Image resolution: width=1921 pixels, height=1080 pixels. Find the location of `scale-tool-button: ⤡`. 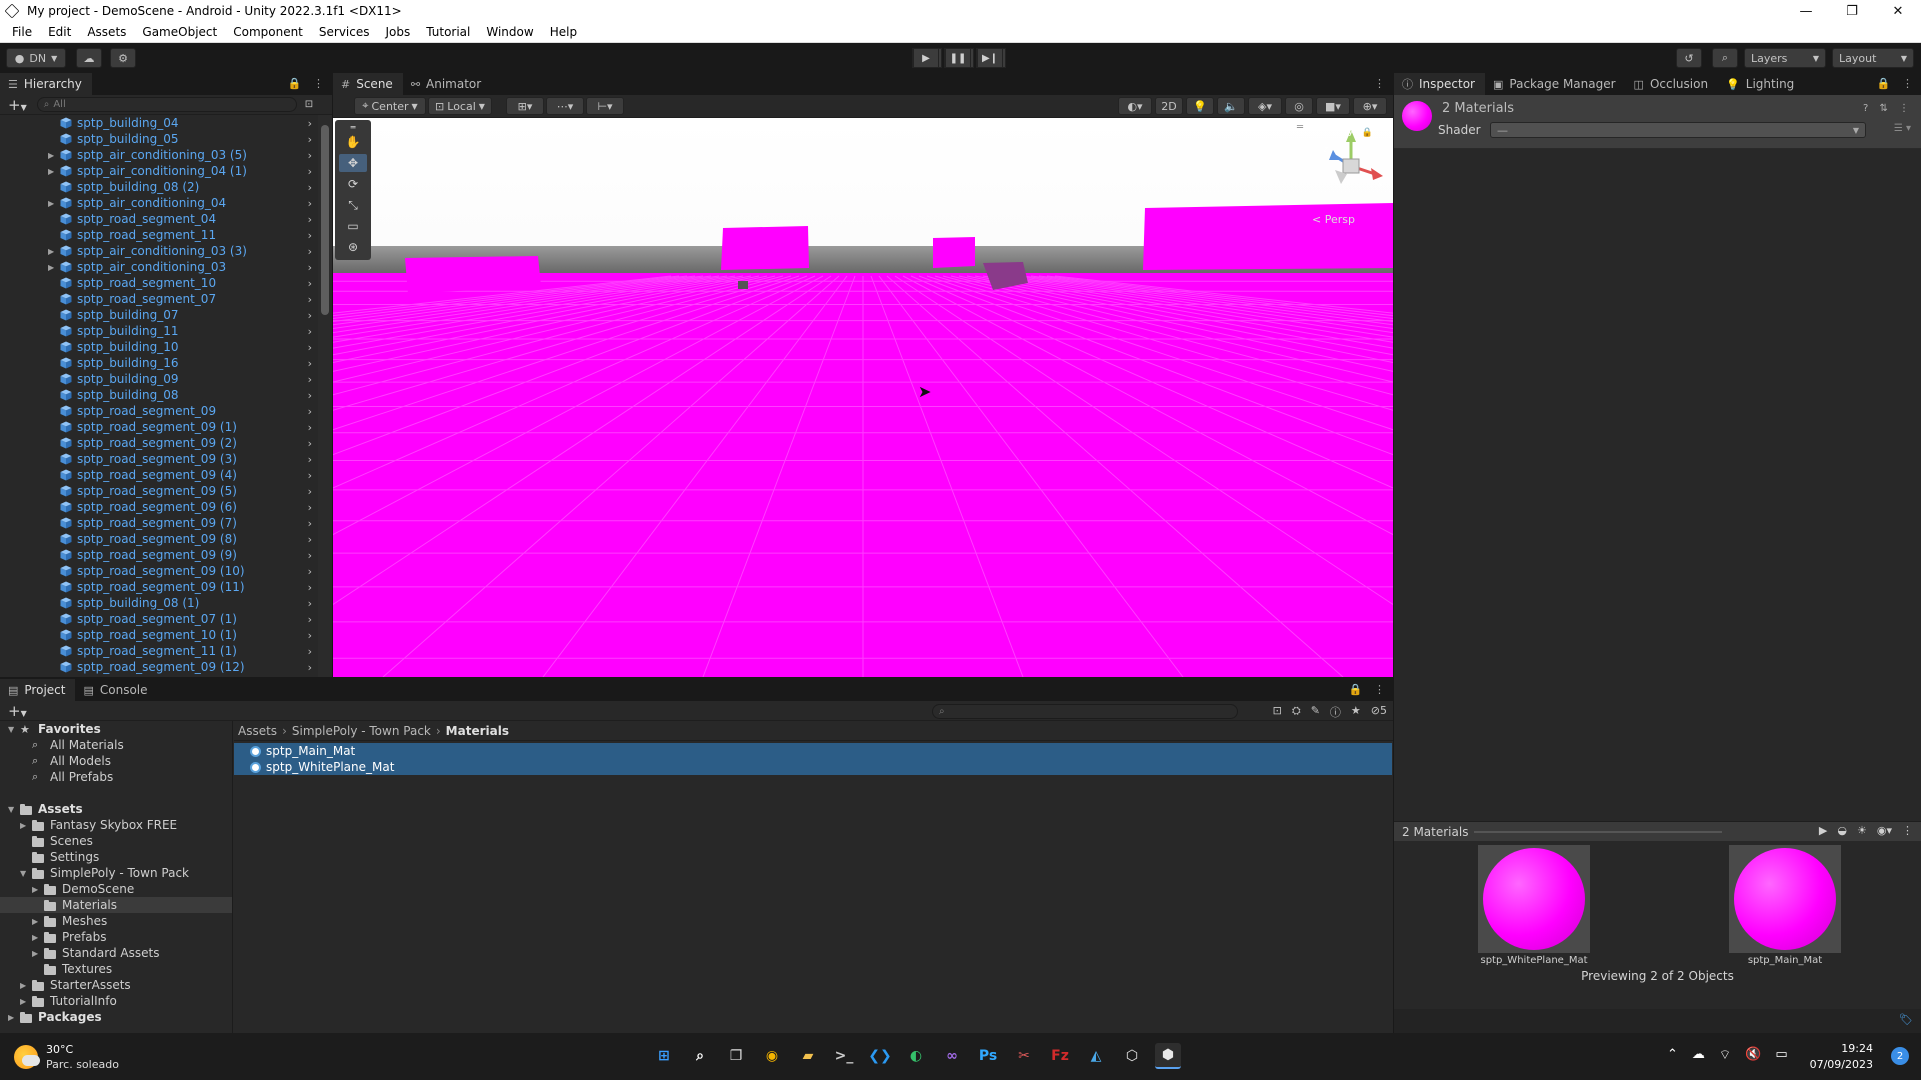

scale-tool-button: ⤡ is located at coordinates (353, 205).